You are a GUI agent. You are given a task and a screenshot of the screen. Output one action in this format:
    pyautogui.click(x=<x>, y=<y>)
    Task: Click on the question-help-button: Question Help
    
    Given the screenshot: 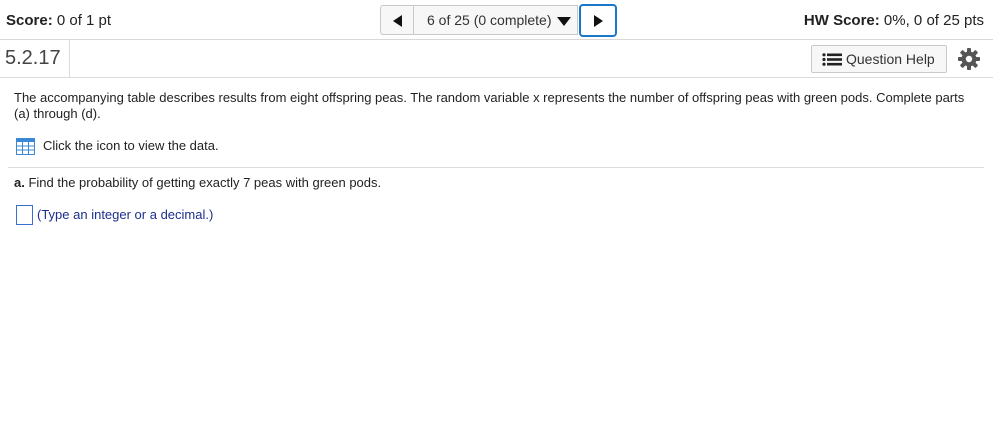 What is the action you would take?
    pyautogui.click(x=879, y=59)
    